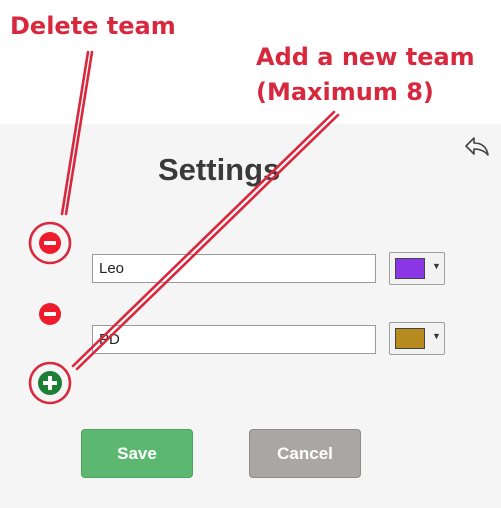  Describe the element at coordinates (305, 453) in the screenshot. I see `cancel-button: Cancel` at that location.